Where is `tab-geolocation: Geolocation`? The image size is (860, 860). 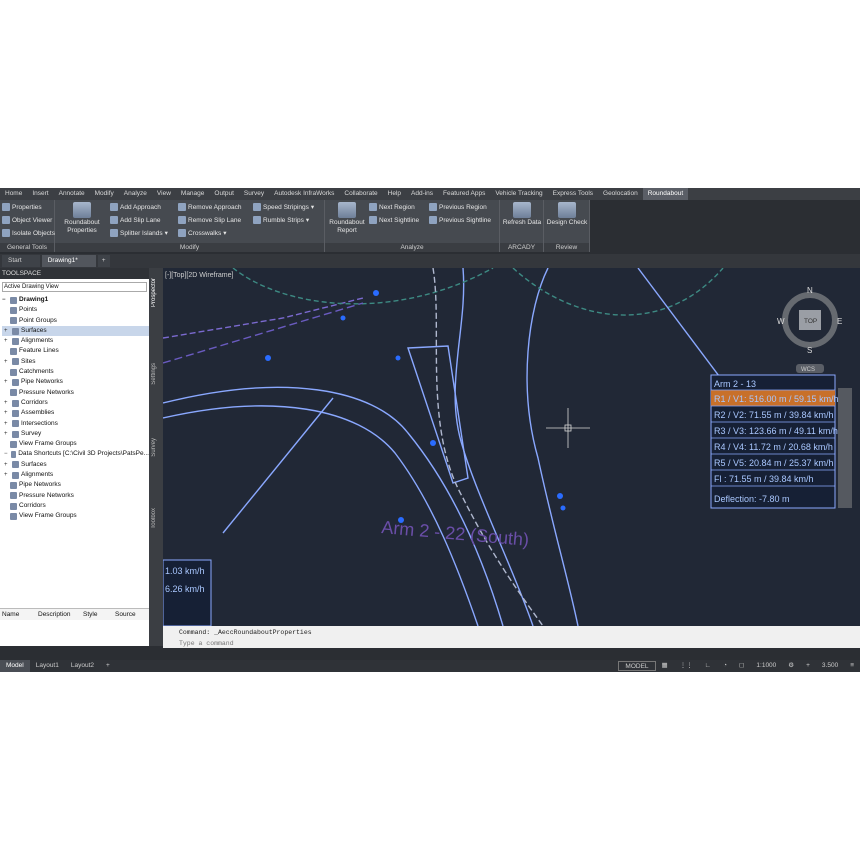
tab-geolocation: Geolocation is located at coordinates (620, 194).